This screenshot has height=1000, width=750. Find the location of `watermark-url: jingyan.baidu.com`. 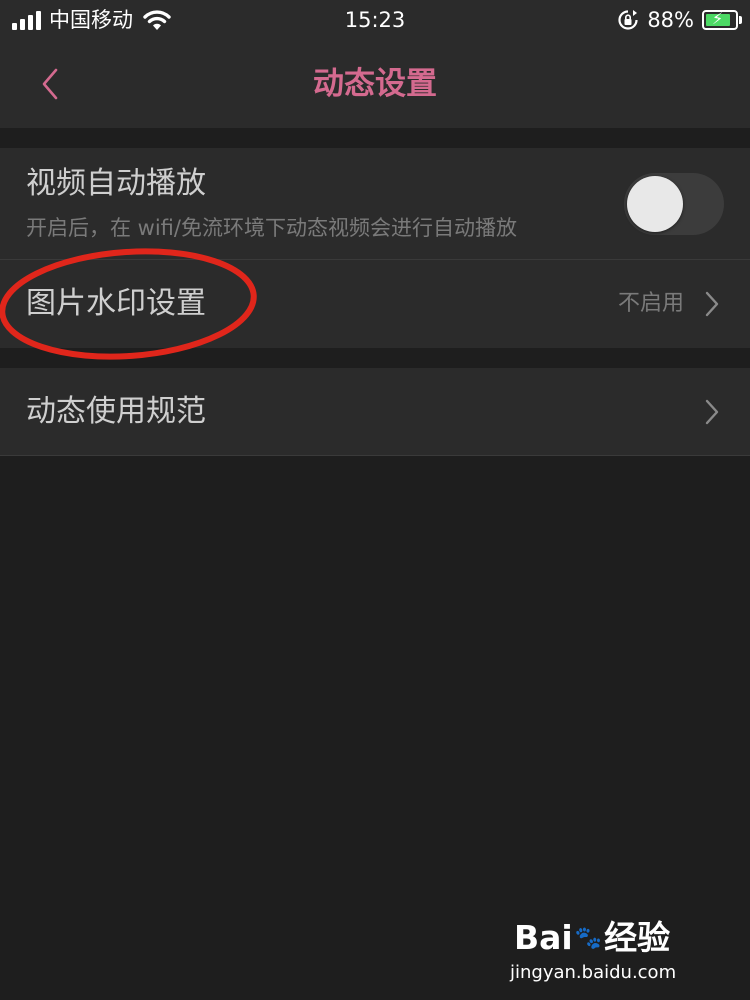

watermark-url: jingyan.baidu.com is located at coordinates (593, 972).